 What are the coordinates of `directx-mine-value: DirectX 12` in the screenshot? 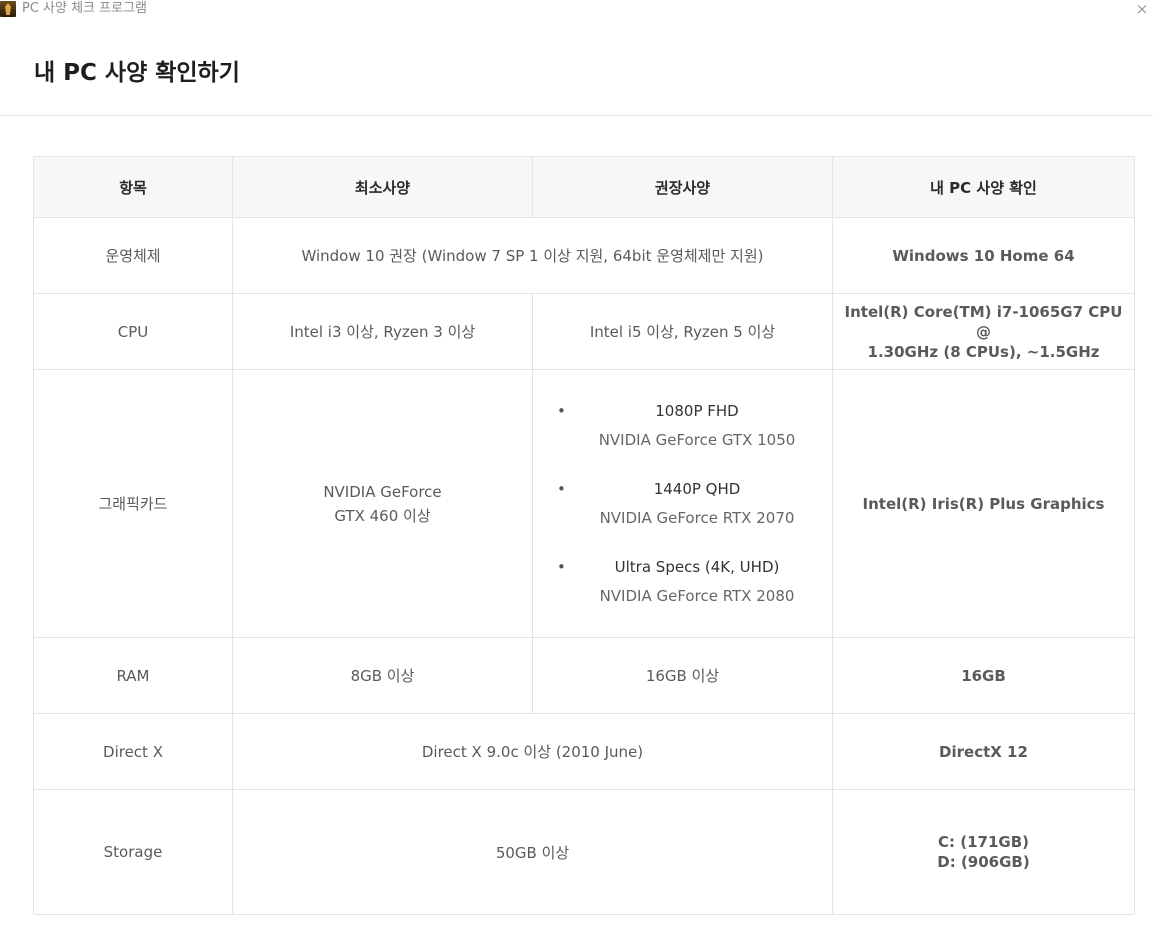 It's located at (983, 751).